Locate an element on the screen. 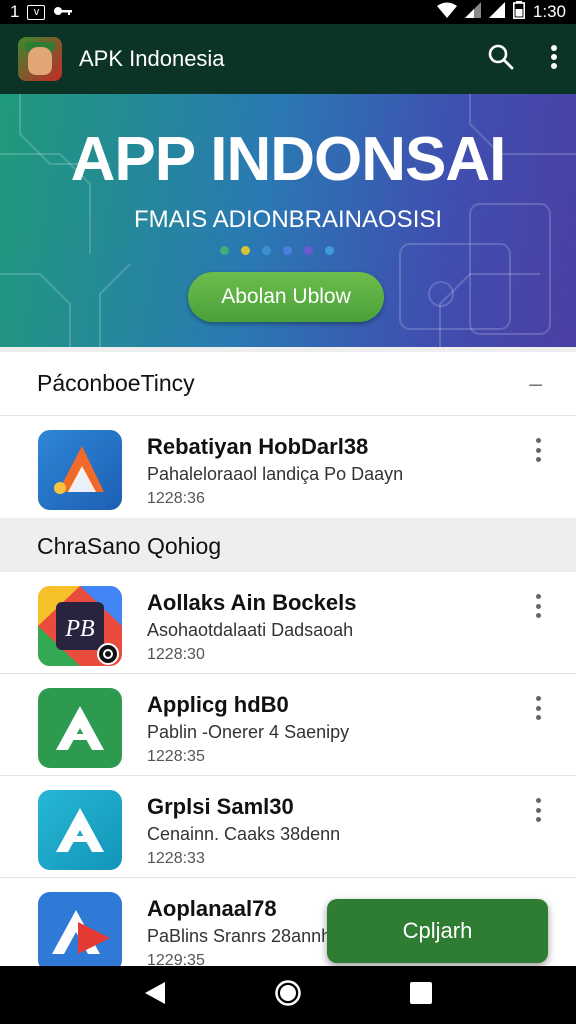 Image resolution: width=576 pixels, height=1024 pixels. app-name: Applicg hdB0 is located at coordinates (218, 704).